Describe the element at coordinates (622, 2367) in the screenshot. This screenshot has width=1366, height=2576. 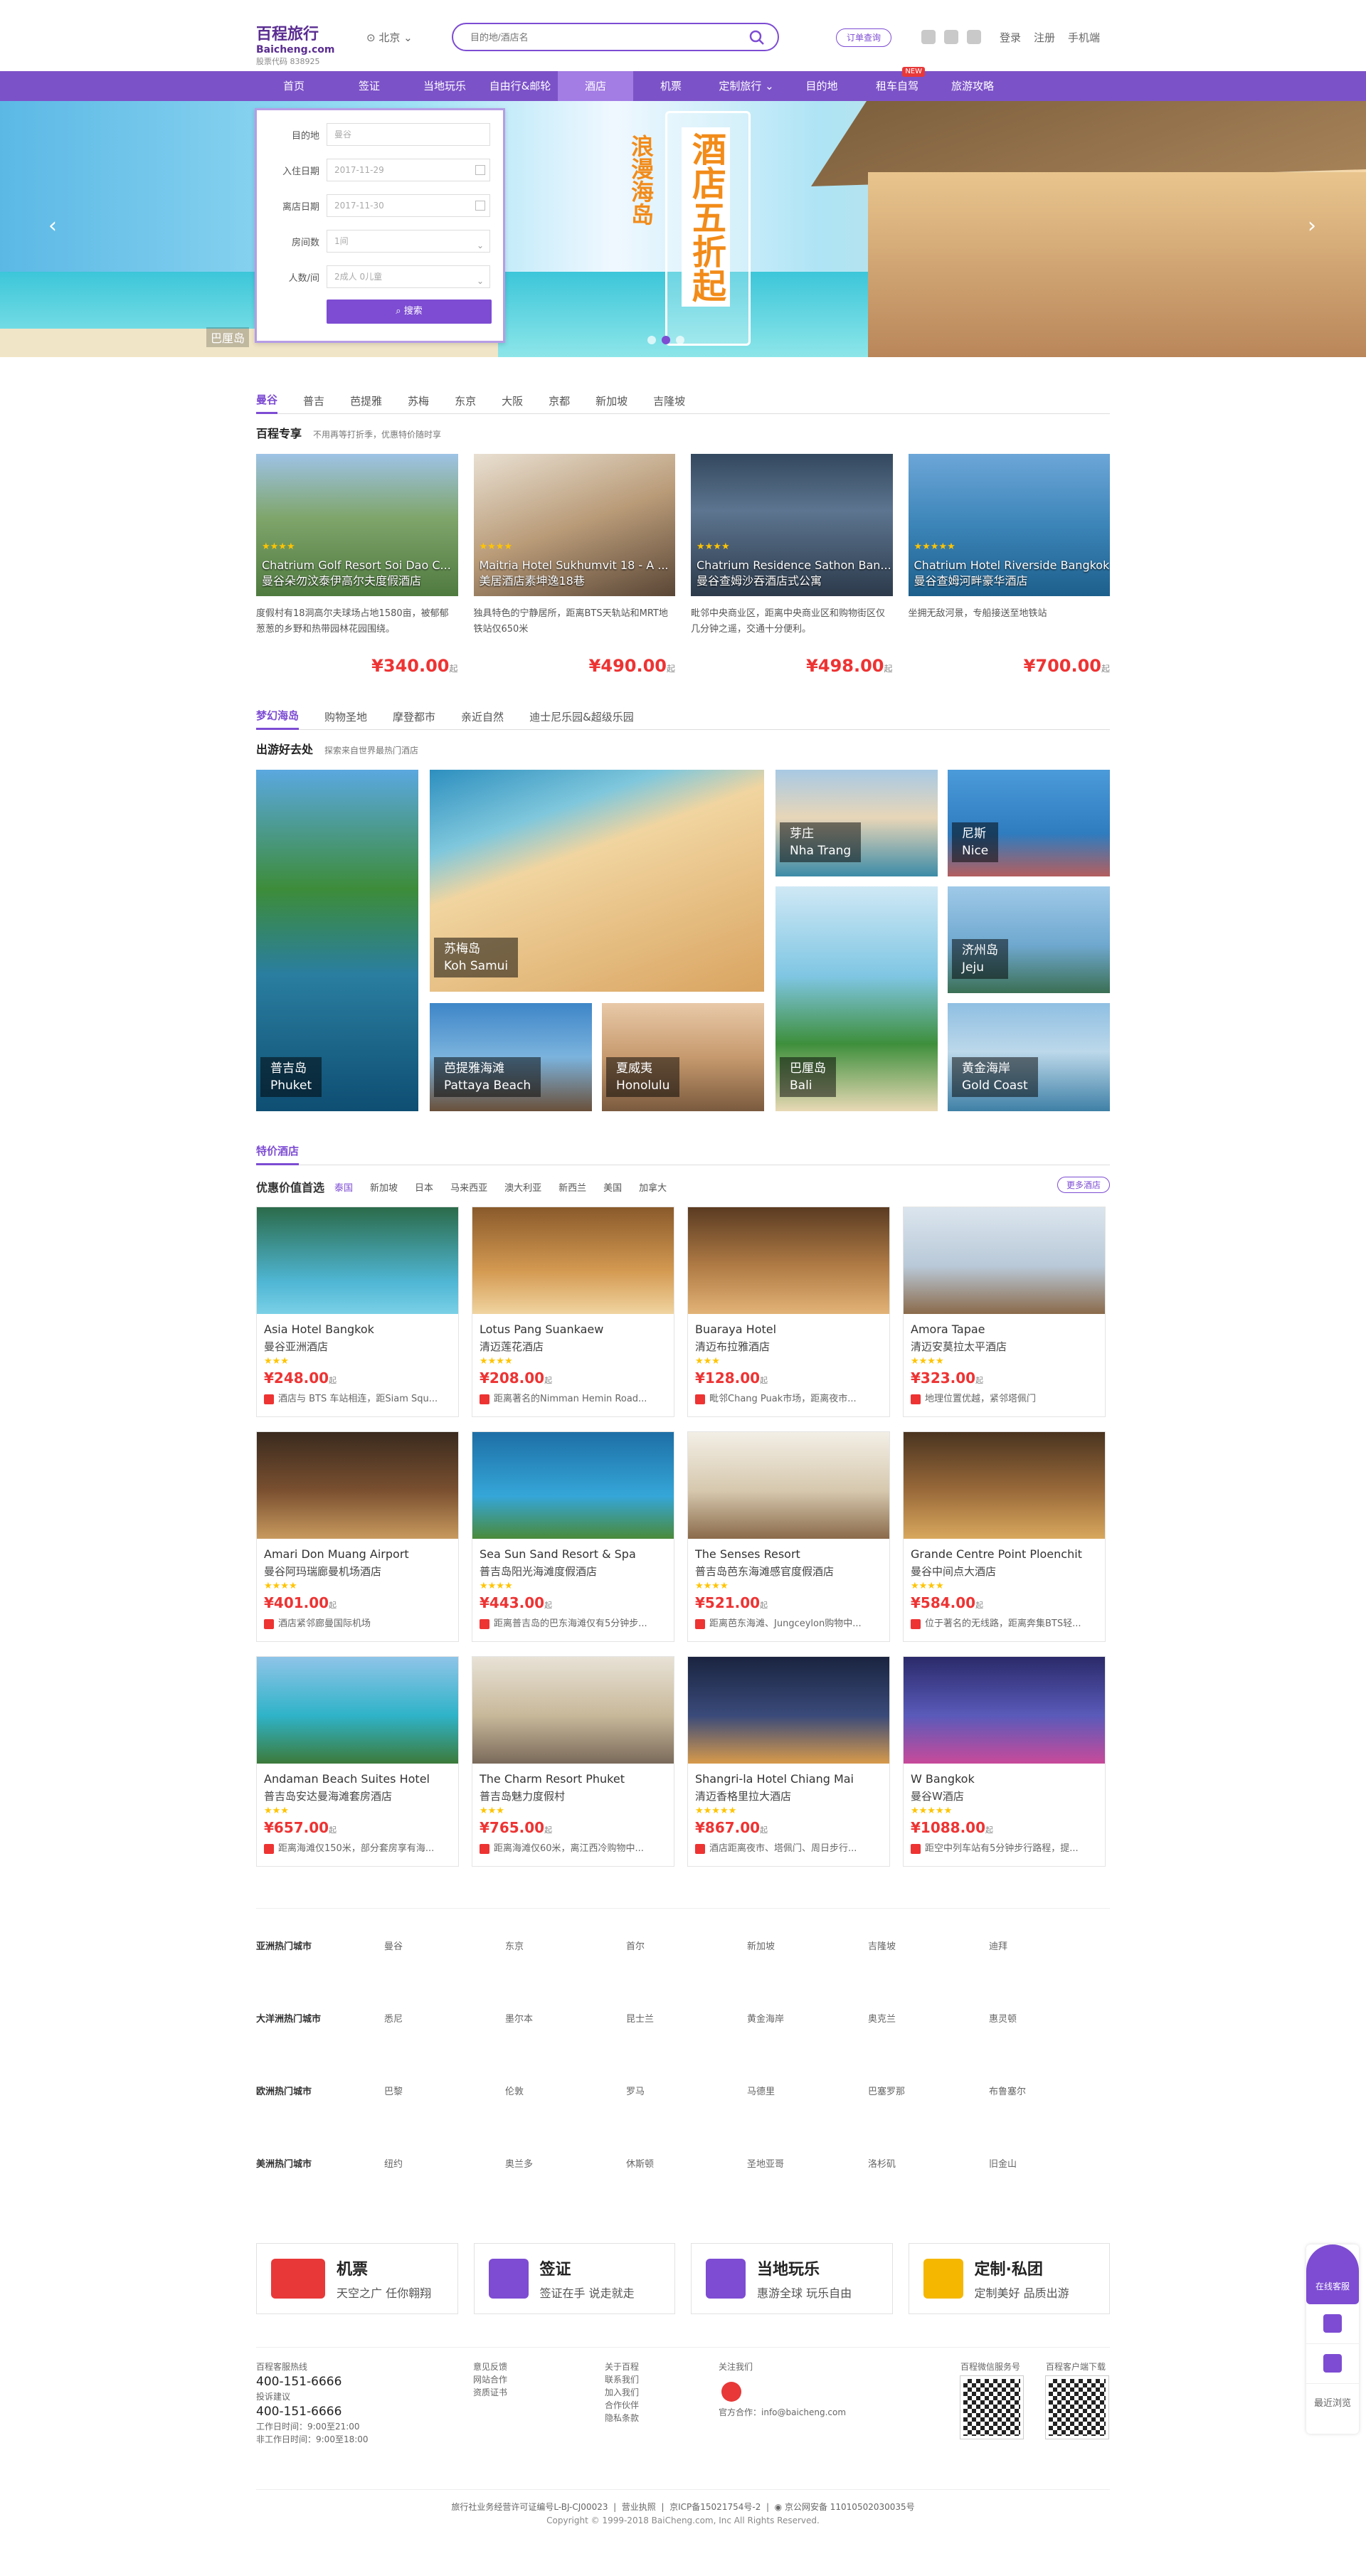
I see `footer-link: 关于百程` at that location.